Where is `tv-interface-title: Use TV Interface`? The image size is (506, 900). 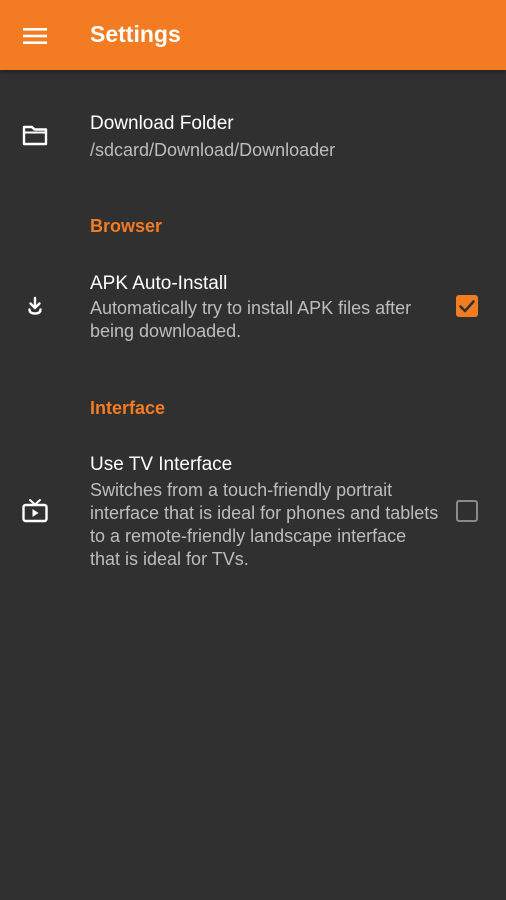 tv-interface-title: Use TV Interface is located at coordinates (161, 464).